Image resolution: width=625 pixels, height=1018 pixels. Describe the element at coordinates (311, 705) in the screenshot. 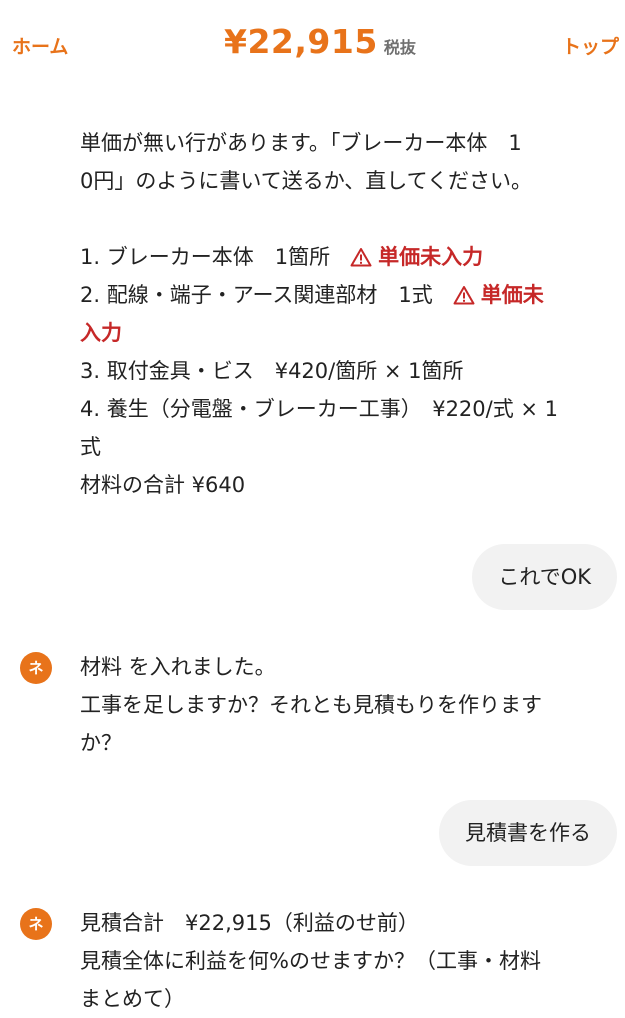

I see `message-text: 工事を足しますか？それとも見積もりを作ります` at that location.